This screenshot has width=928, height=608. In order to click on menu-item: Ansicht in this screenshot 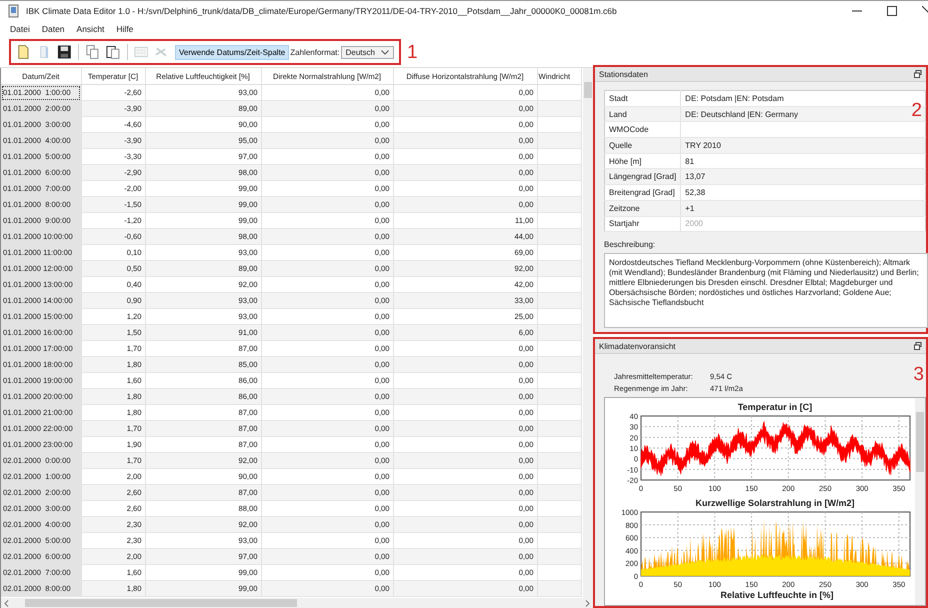, I will do `click(90, 29)`.